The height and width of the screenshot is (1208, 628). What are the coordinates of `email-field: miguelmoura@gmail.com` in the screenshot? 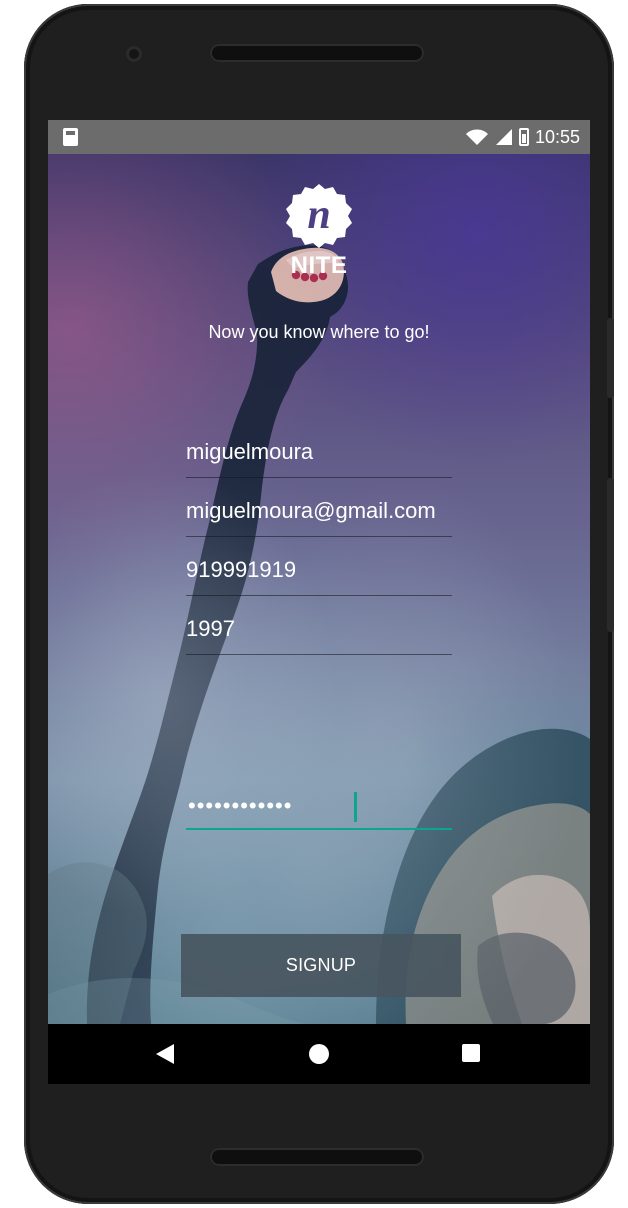 It's located at (319, 516).